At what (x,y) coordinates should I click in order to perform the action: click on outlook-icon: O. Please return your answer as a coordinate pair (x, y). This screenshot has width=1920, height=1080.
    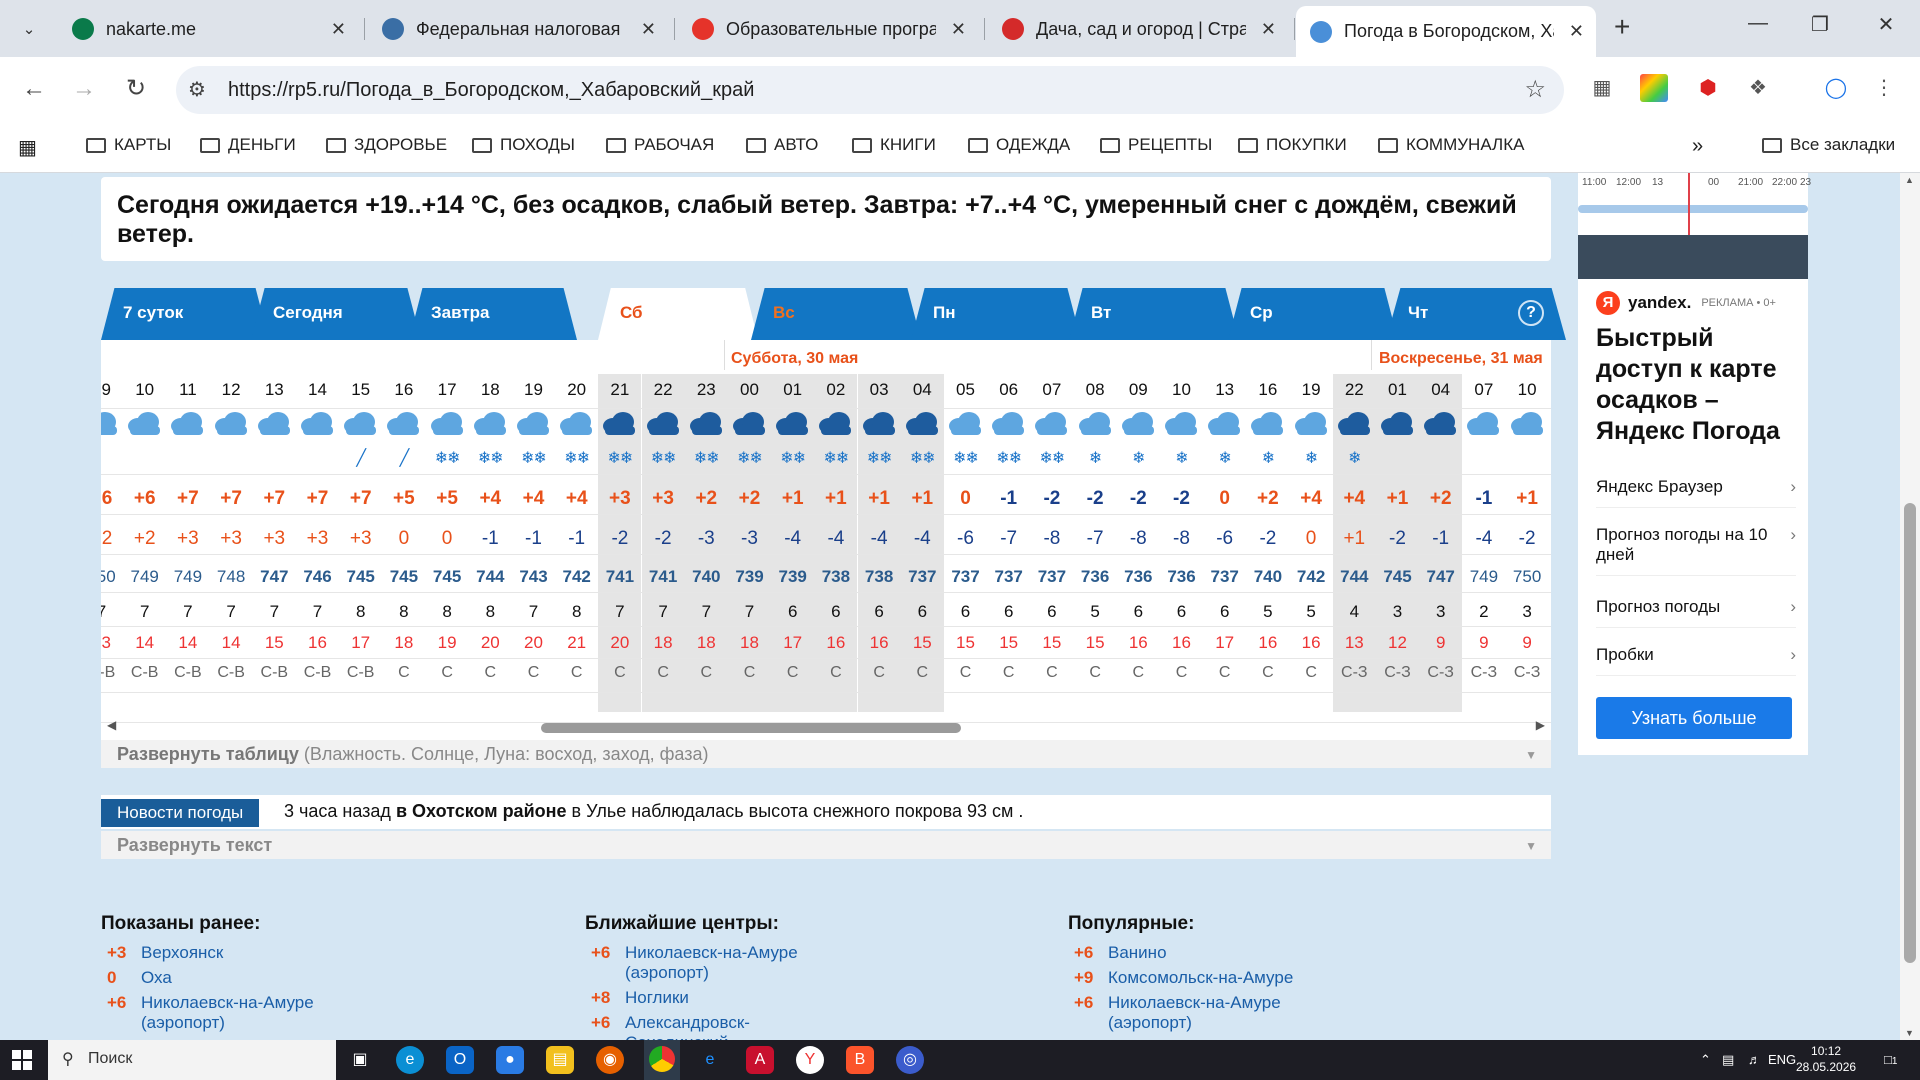
    Looking at the image, I should click on (460, 1060).